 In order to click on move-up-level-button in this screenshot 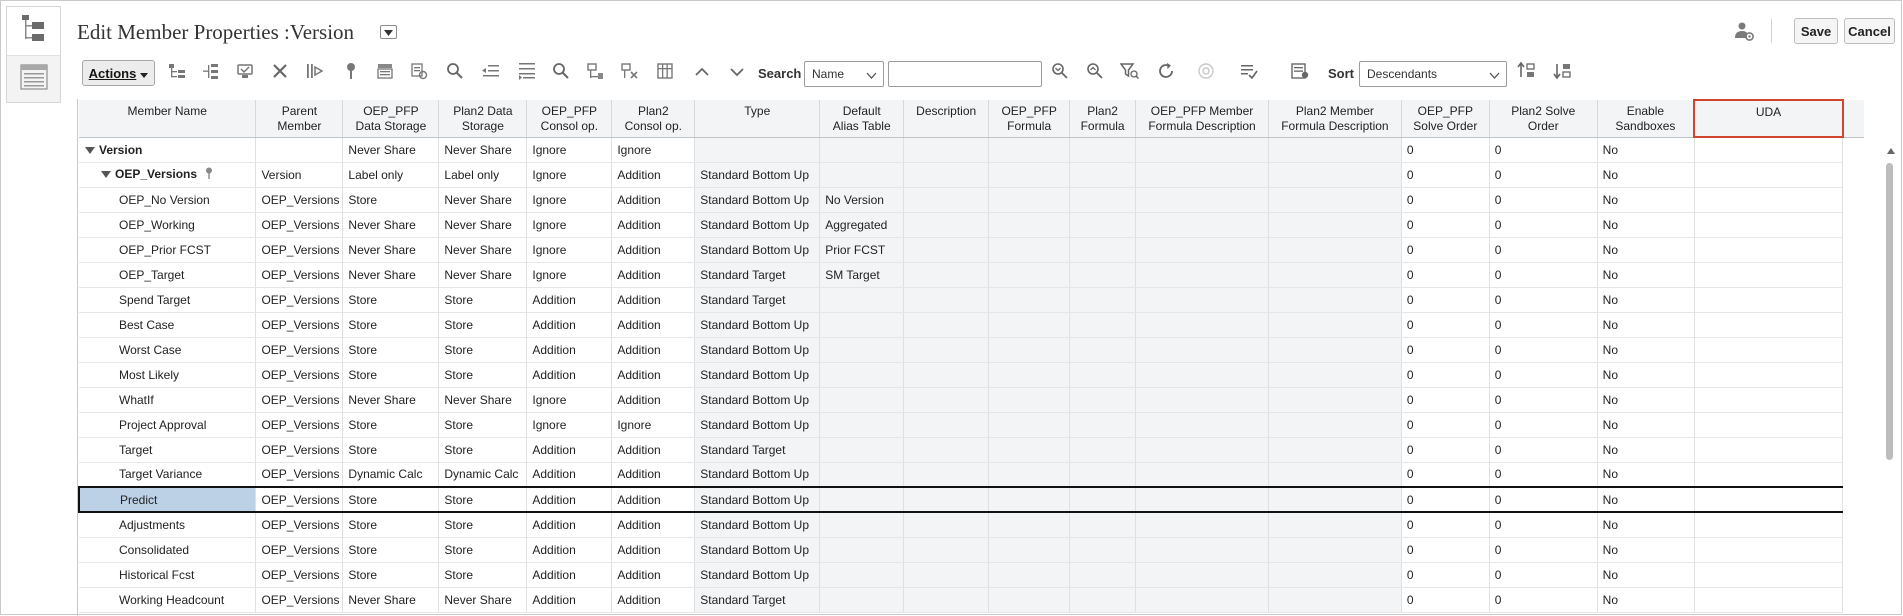, I will do `click(491, 73)`.